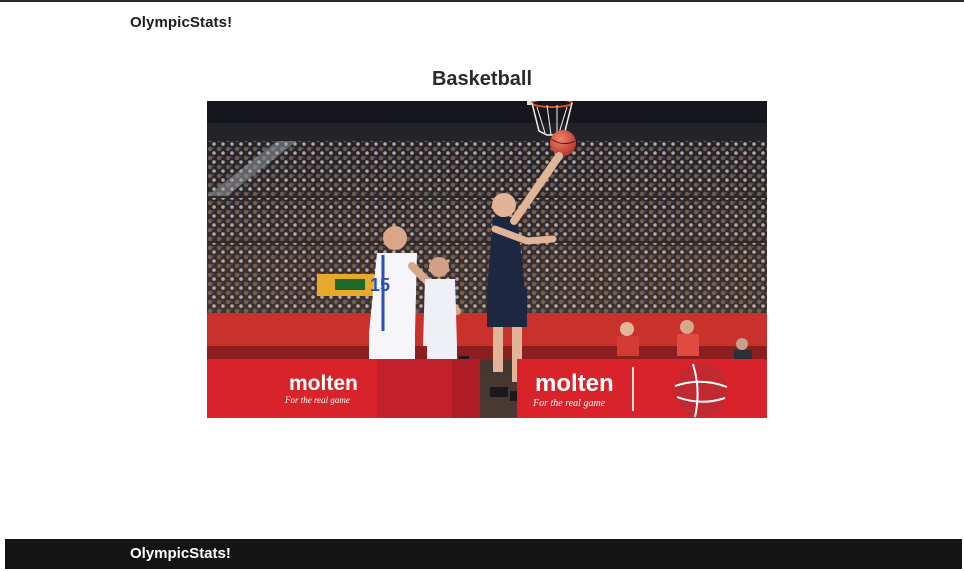  I want to click on ad-tagline-left: For the real game, so click(317, 400).